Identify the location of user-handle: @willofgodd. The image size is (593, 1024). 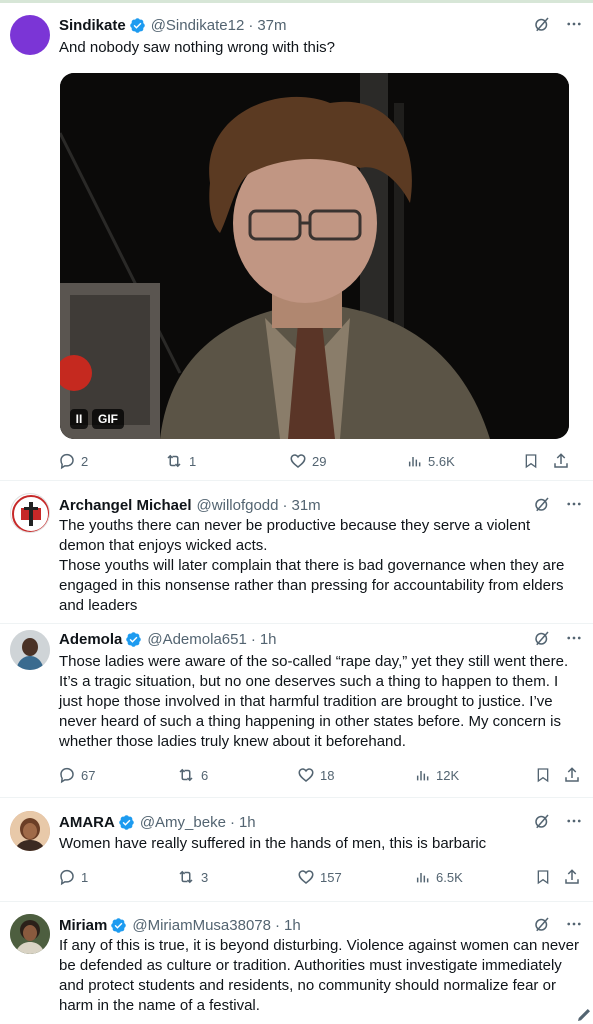
(238, 505).